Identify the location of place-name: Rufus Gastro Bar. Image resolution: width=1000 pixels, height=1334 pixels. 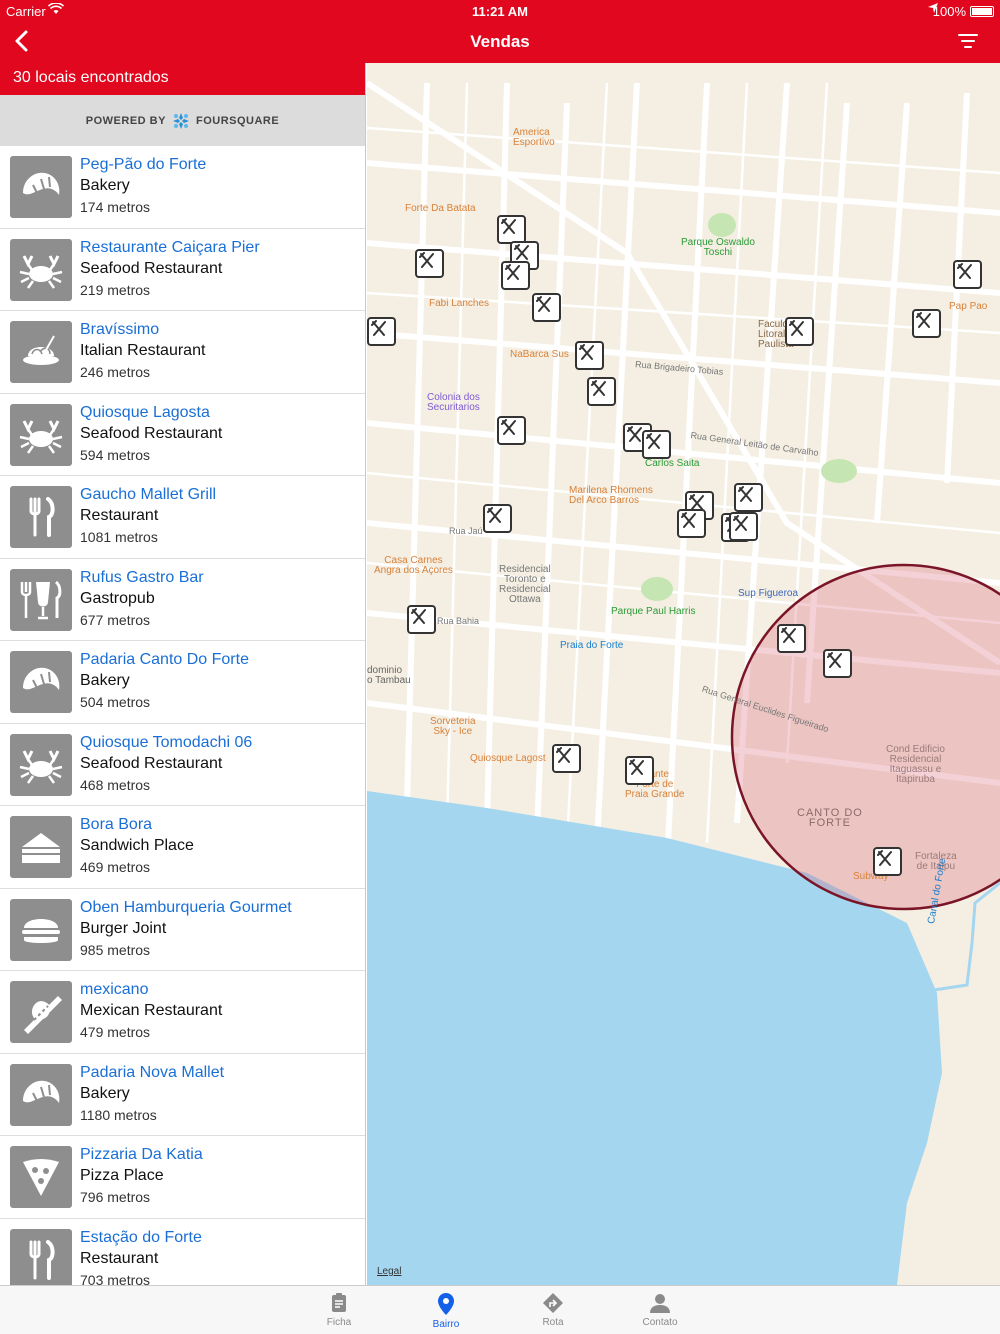
(142, 578).